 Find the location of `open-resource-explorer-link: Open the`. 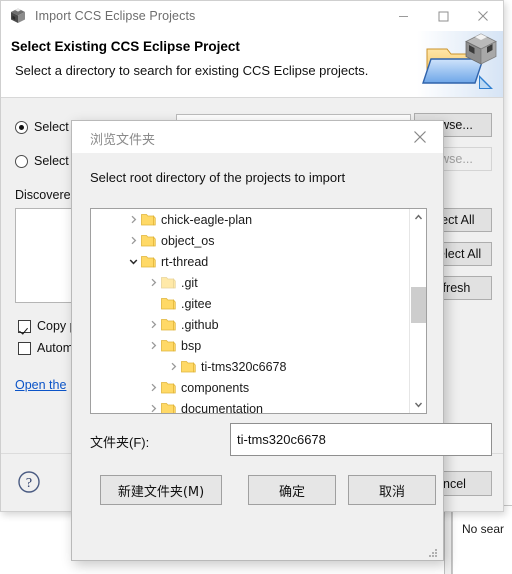

open-resource-explorer-link: Open the is located at coordinates (40, 385).